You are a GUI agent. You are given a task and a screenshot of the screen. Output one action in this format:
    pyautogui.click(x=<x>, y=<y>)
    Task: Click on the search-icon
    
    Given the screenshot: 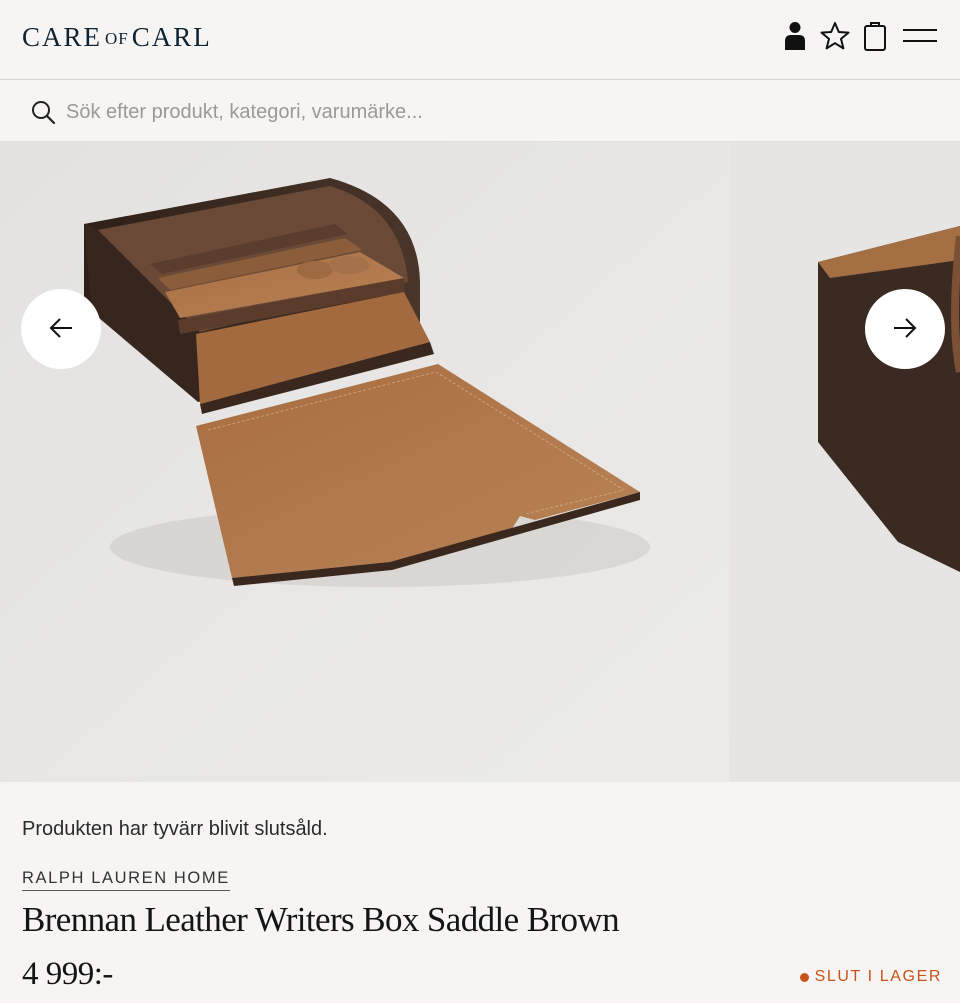 What is the action you would take?
    pyautogui.click(x=43, y=112)
    